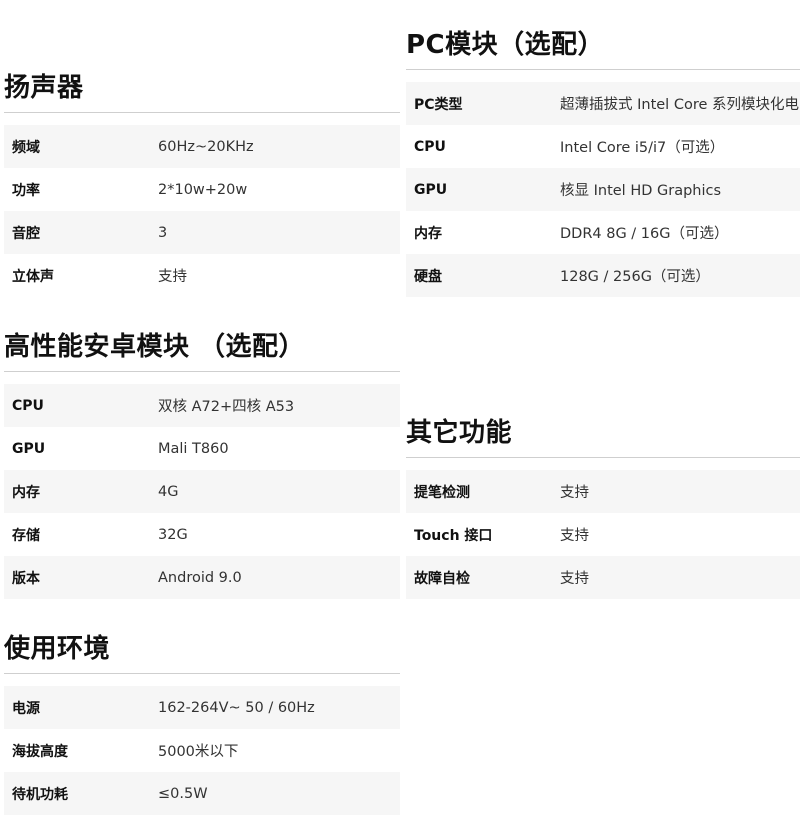 The width and height of the screenshot is (800, 819). What do you see at coordinates (173, 534) in the screenshot?
I see `spec-value: 32G` at bounding box center [173, 534].